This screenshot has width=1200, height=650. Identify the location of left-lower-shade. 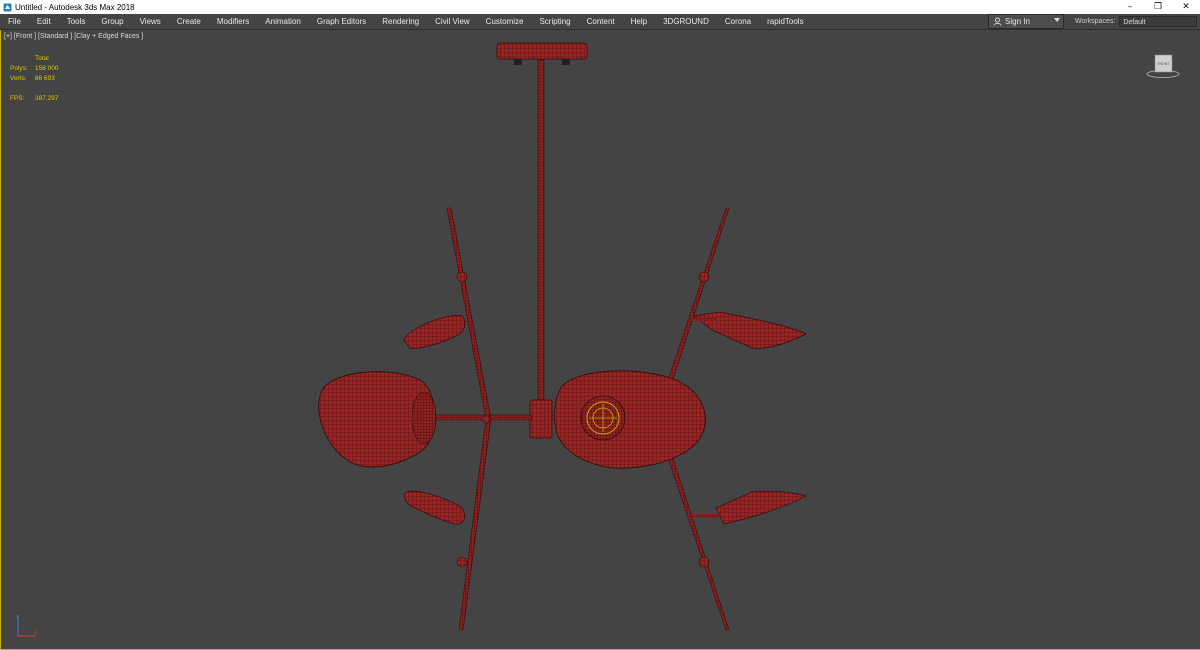
(434, 508).